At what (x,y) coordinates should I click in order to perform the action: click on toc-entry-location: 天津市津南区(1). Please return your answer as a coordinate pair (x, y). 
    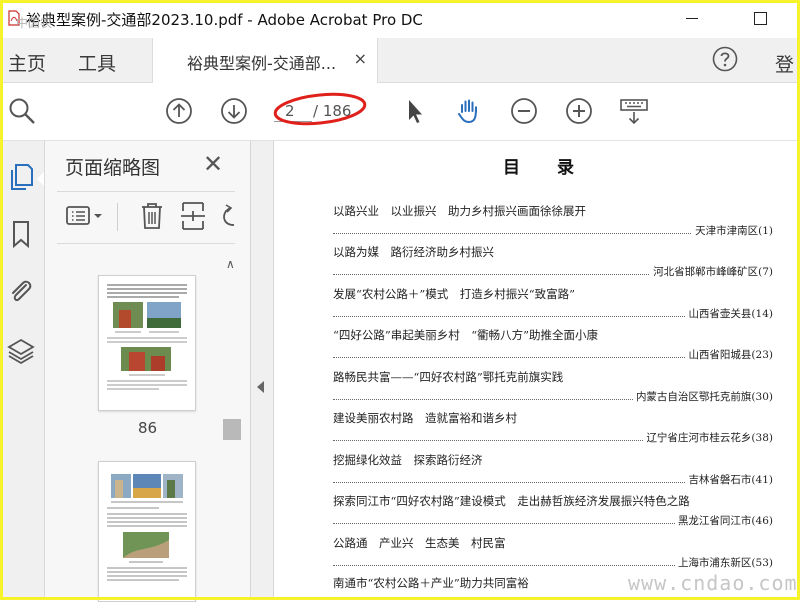
    Looking at the image, I should click on (732, 230).